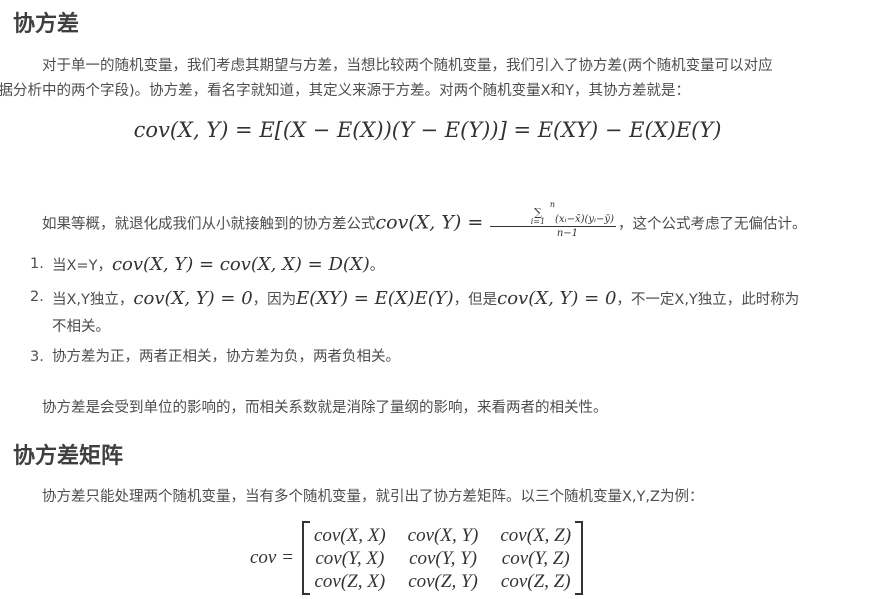 The width and height of the screenshot is (871, 599). What do you see at coordinates (543, 213) in the screenshot?
I see `summation-symbol: n ∑ i=1` at bounding box center [543, 213].